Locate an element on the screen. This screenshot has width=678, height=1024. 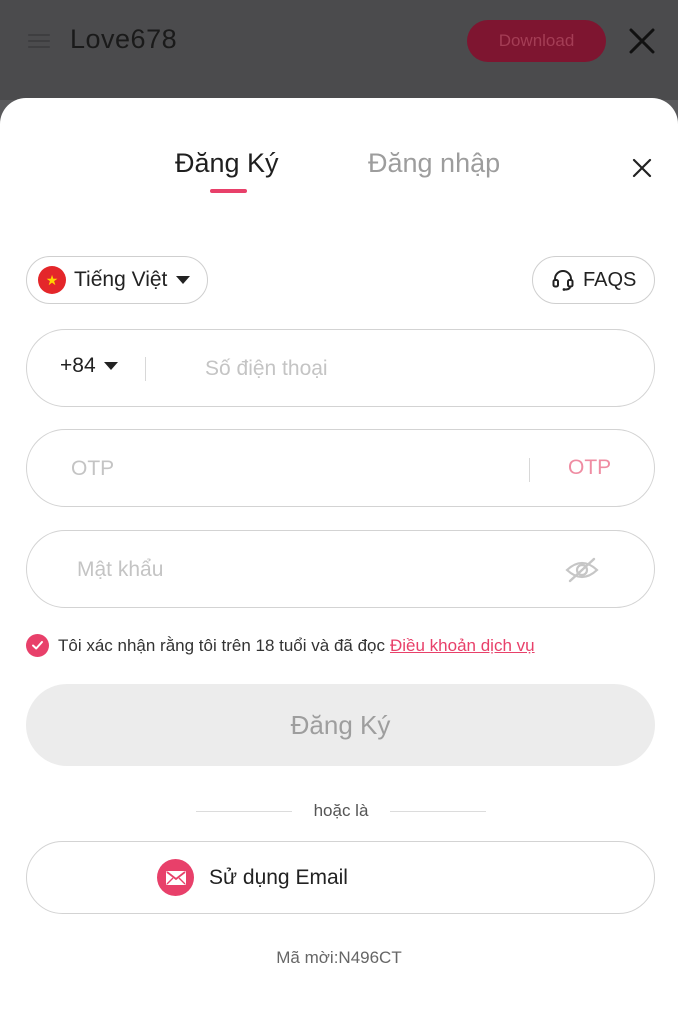
language-selector: ★ Tiếng Việt is located at coordinates (117, 280).